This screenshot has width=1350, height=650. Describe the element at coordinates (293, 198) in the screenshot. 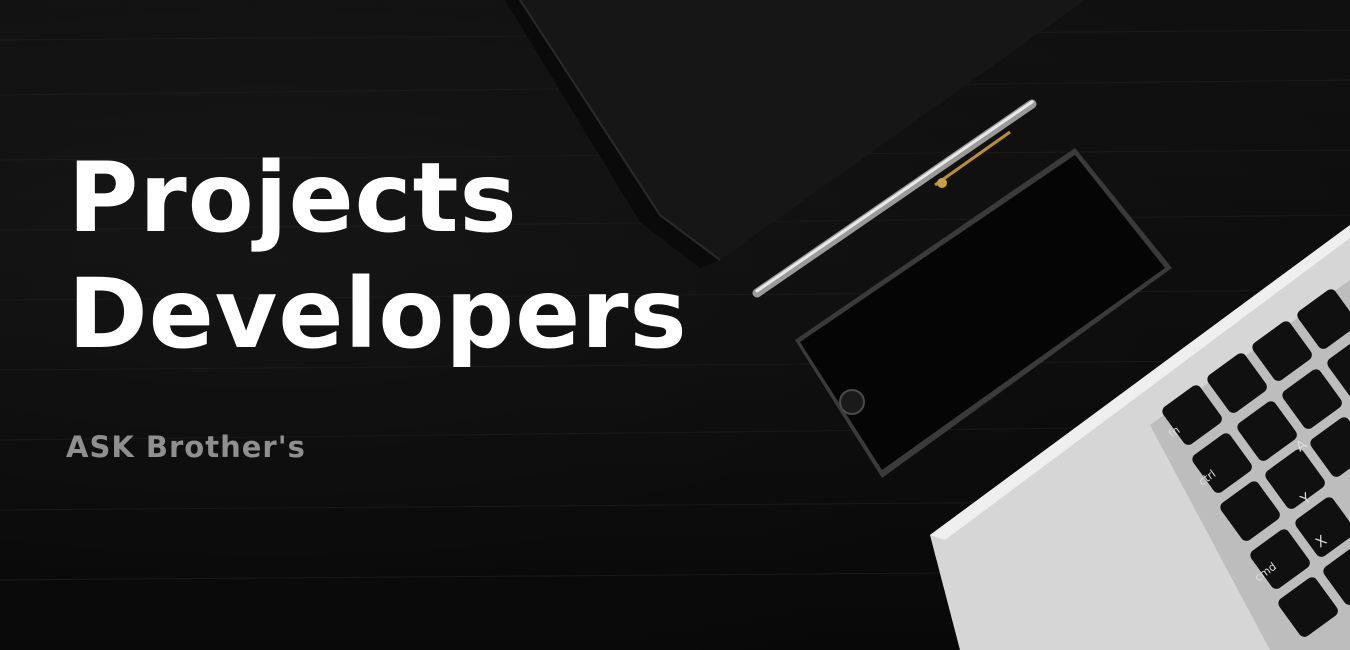

I see `headline-line-1: Projects` at that location.